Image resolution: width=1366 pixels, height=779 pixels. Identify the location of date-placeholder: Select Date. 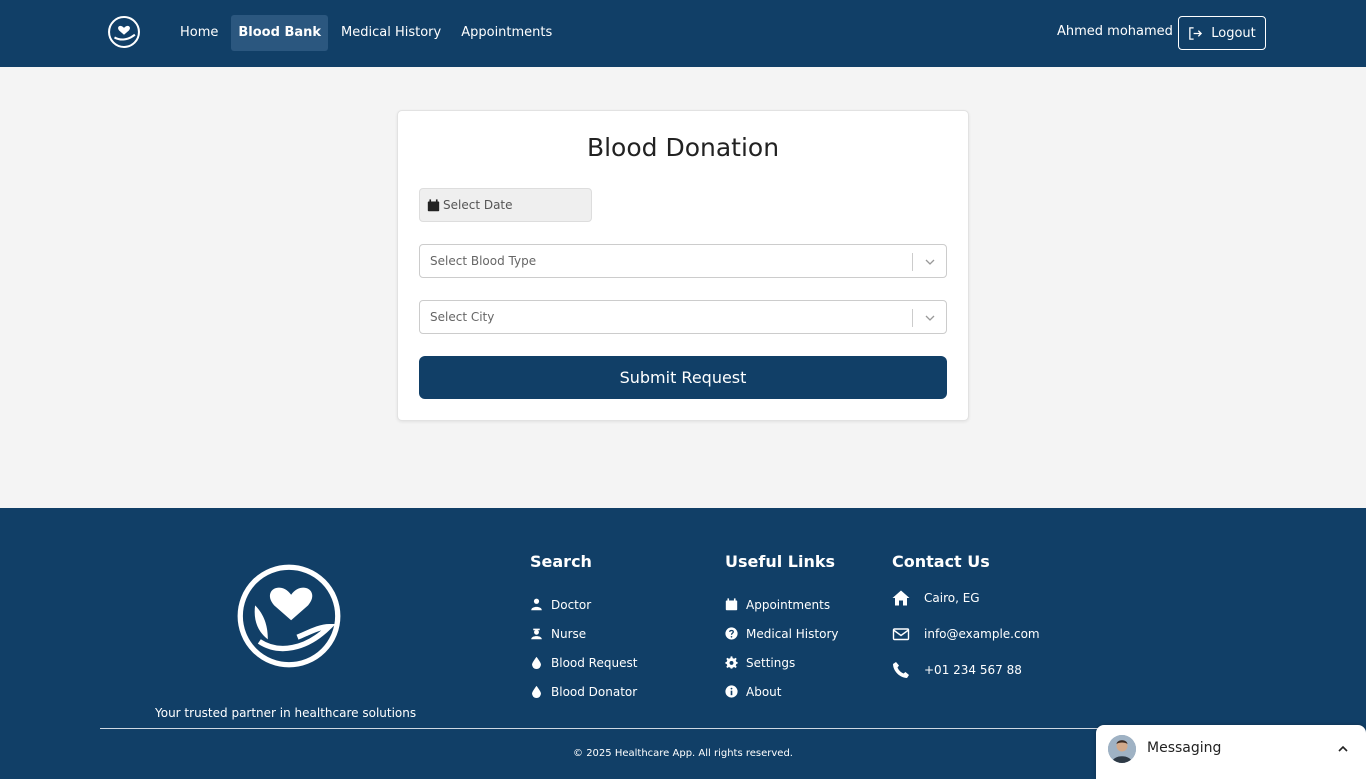
(478, 205).